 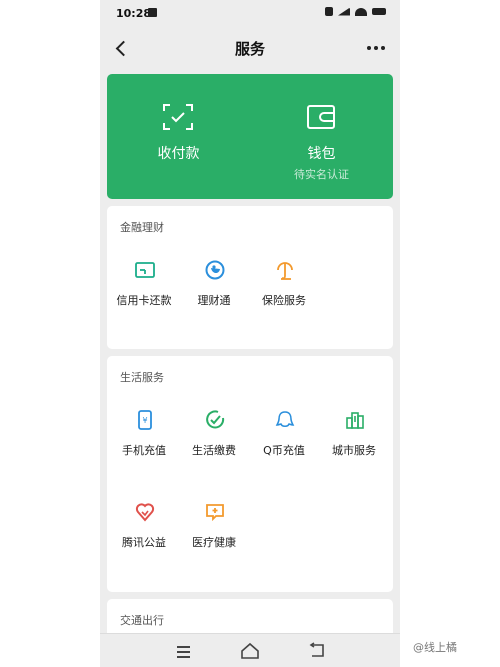 I want to click on battery-icon, so click(x=379, y=11).